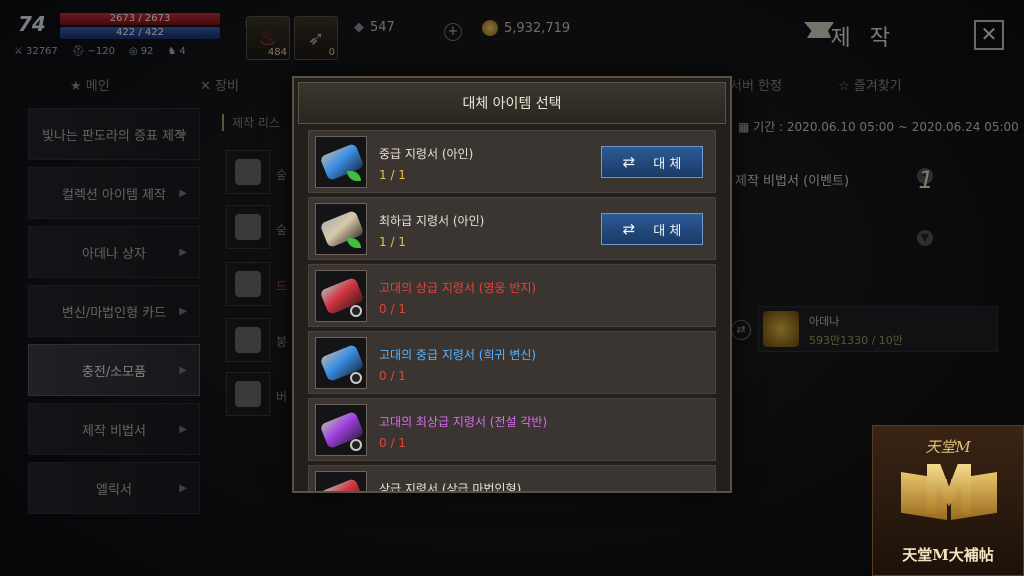  What do you see at coordinates (512, 478) in the screenshot?
I see `replacement-item-row: 상급 지령서 (상급 마법인형)` at bounding box center [512, 478].